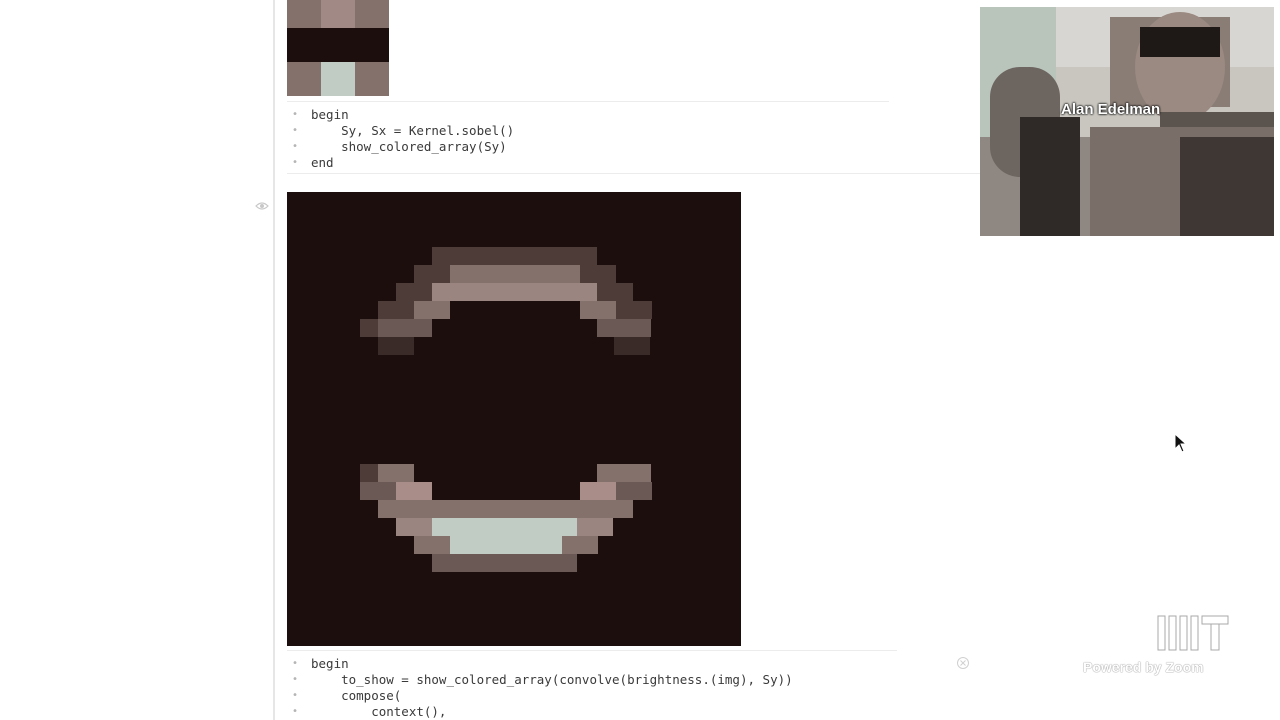 This screenshot has height=720, width=1280. I want to click on code-text: show_colored_array(Sy), so click(409, 146).